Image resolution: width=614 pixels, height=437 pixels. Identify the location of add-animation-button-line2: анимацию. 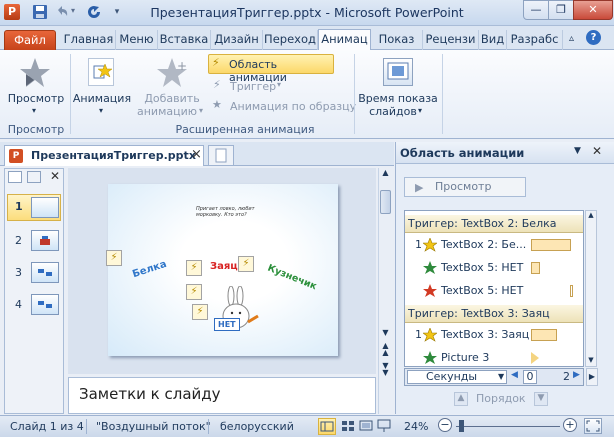
(167, 111).